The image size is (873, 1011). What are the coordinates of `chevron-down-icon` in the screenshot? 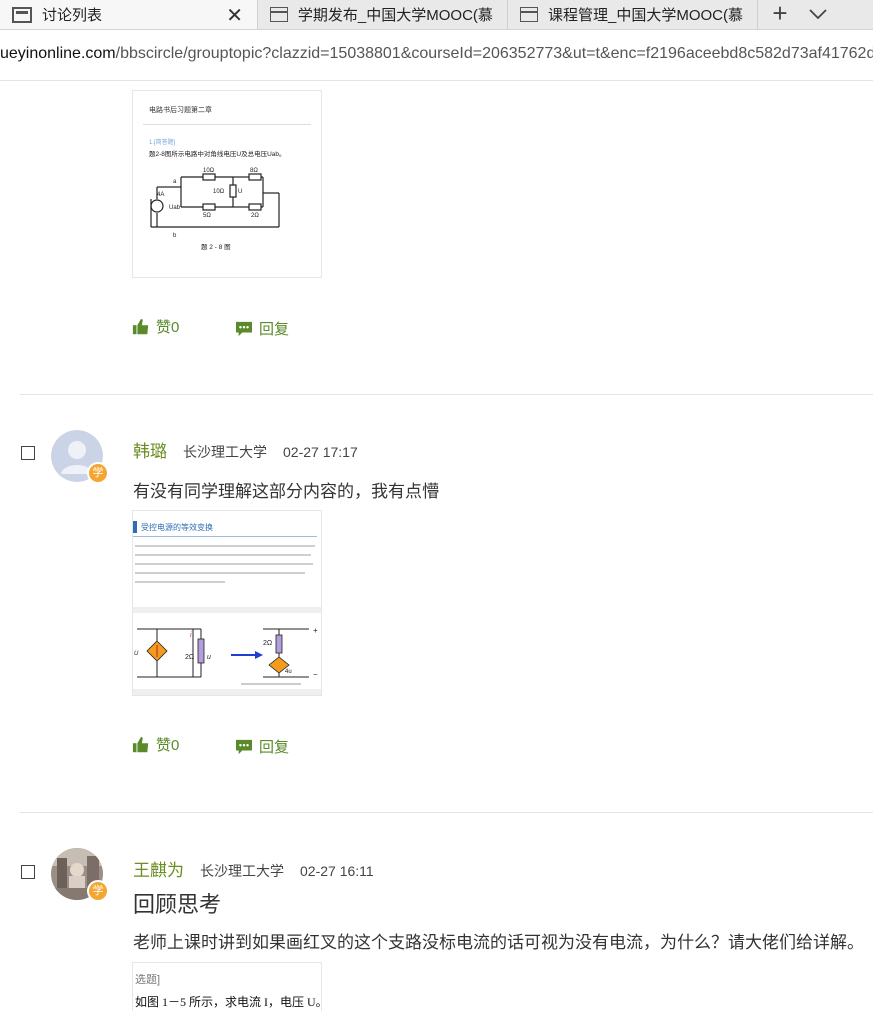 It's located at (818, 14).